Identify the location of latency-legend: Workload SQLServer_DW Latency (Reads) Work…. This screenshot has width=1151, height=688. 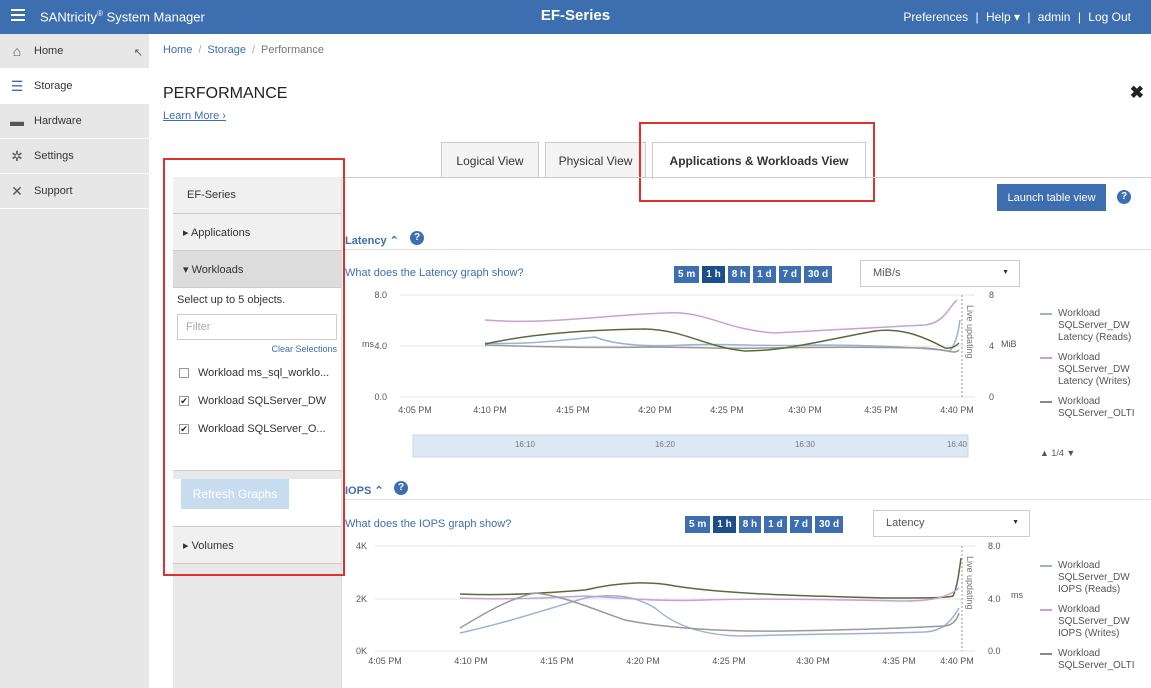
(1087, 368).